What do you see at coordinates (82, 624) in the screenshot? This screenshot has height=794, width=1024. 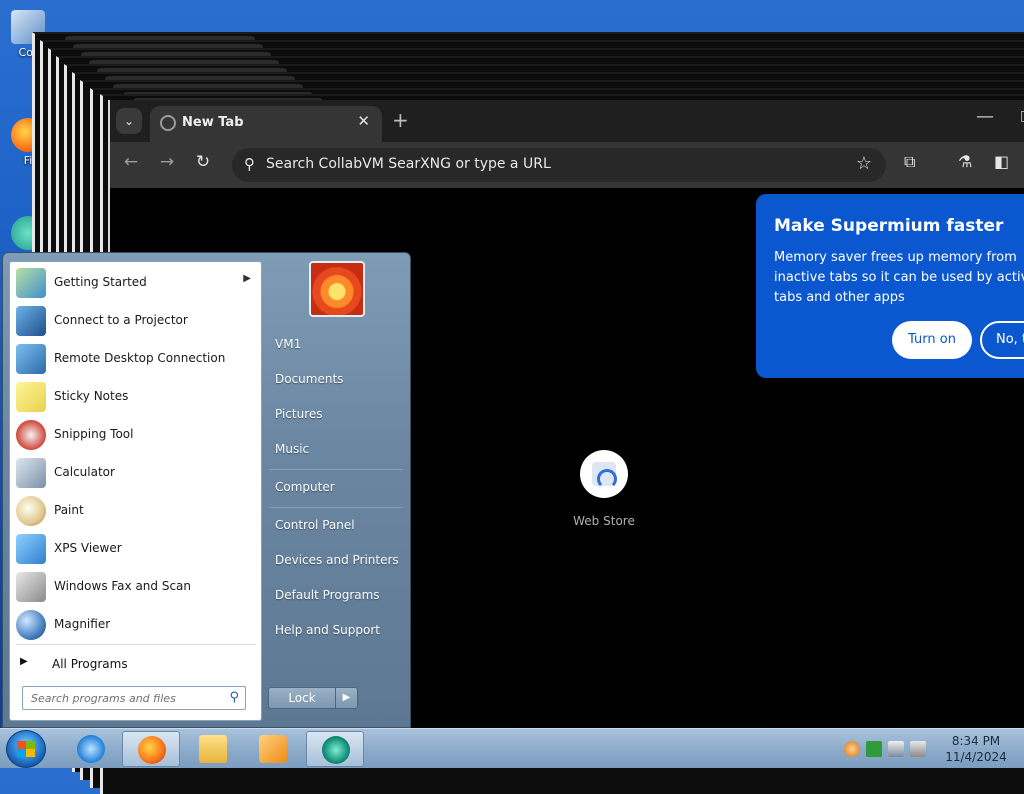 I see `program-label: Magnifier` at bounding box center [82, 624].